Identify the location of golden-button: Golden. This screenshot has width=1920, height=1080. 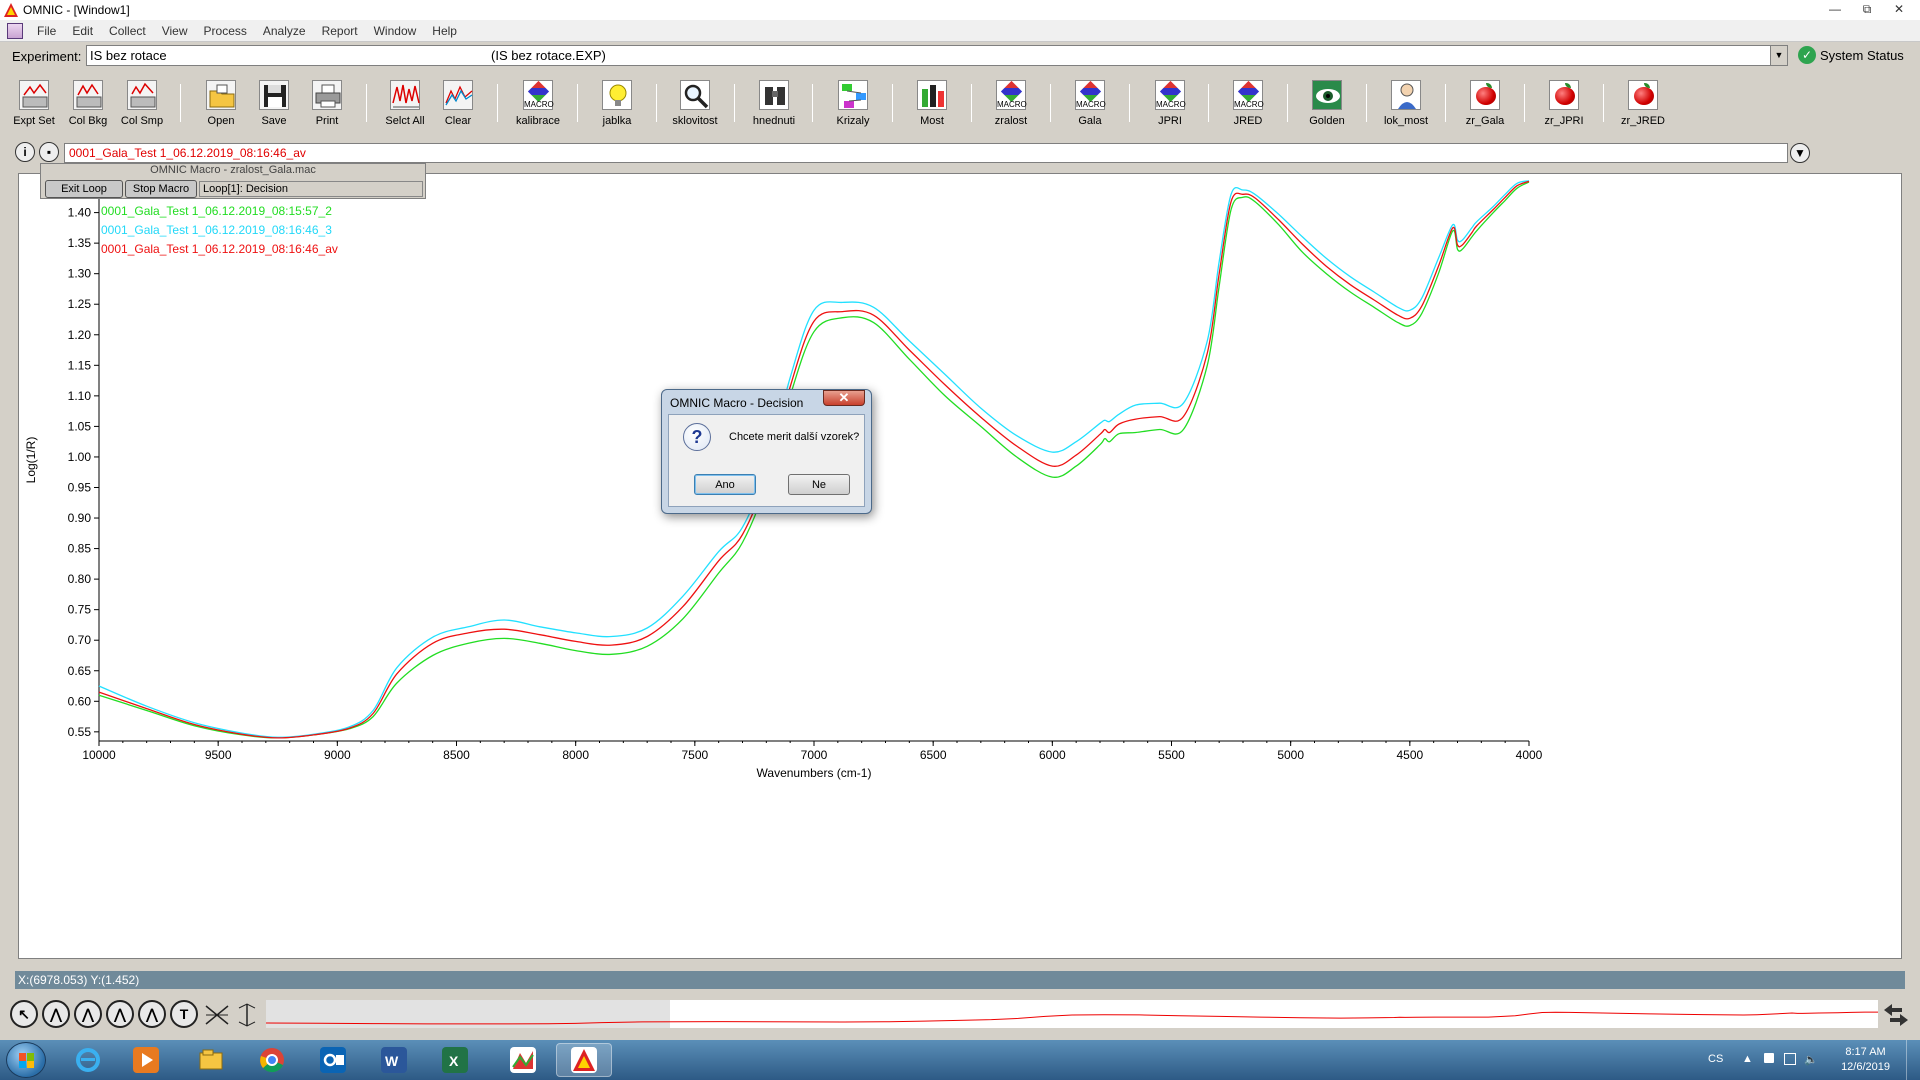
(1327, 104).